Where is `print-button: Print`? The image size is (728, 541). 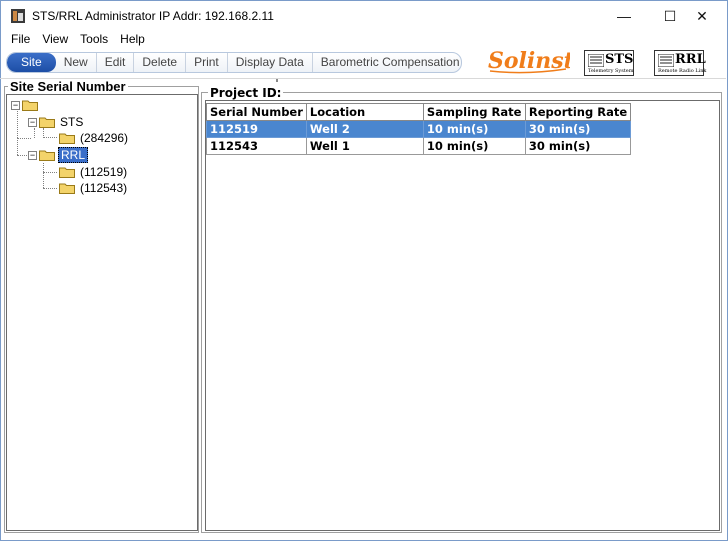
print-button: Print is located at coordinates (206, 62).